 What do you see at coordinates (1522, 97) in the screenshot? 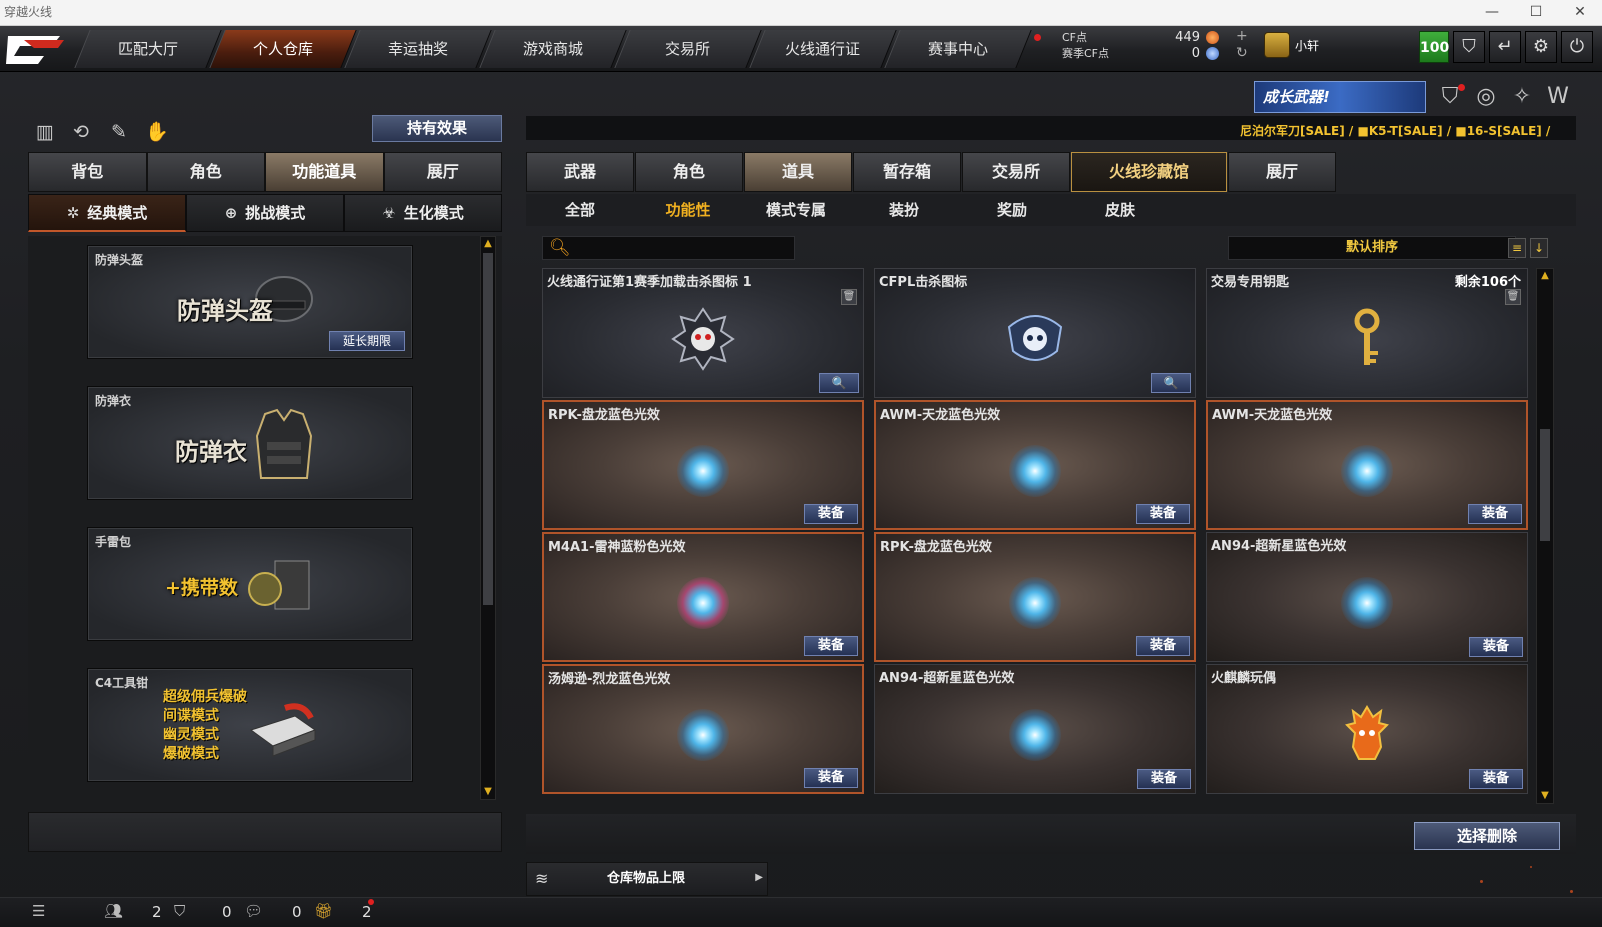
I see `spark-icon: ✧` at bounding box center [1522, 97].